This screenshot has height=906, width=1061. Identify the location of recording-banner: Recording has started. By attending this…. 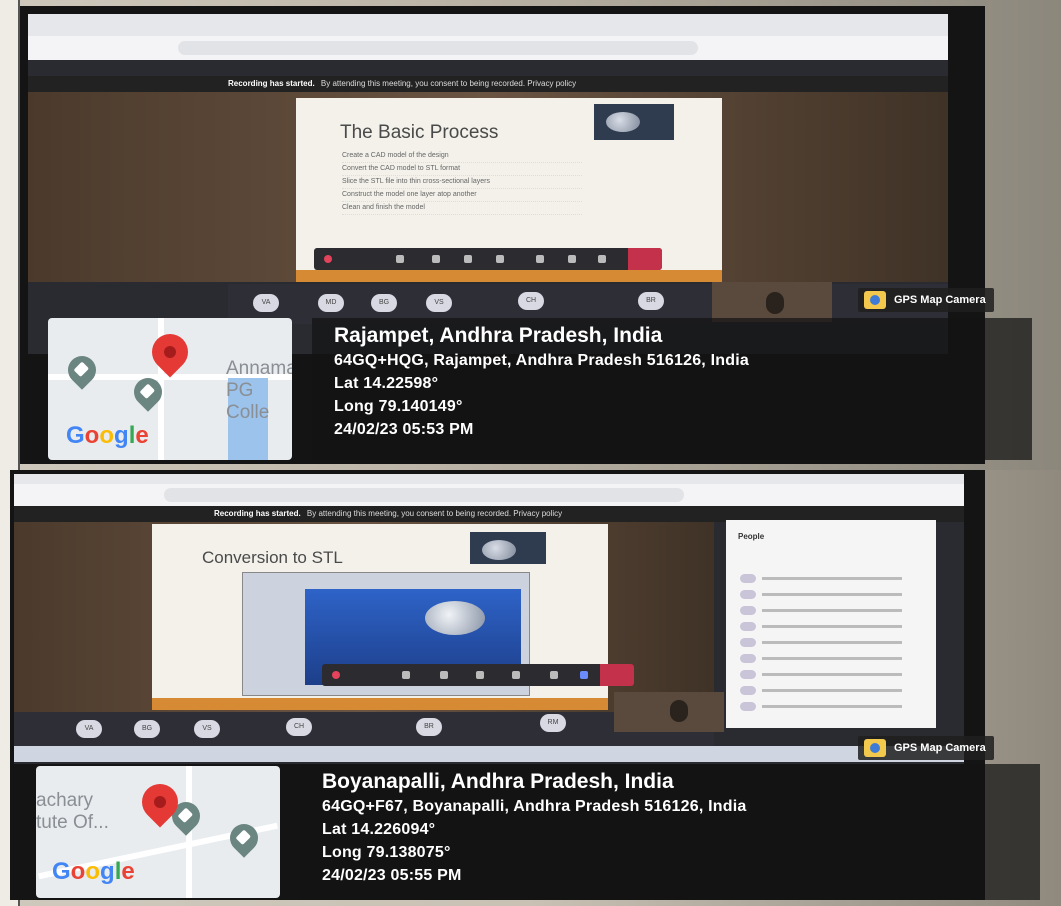
(488, 84).